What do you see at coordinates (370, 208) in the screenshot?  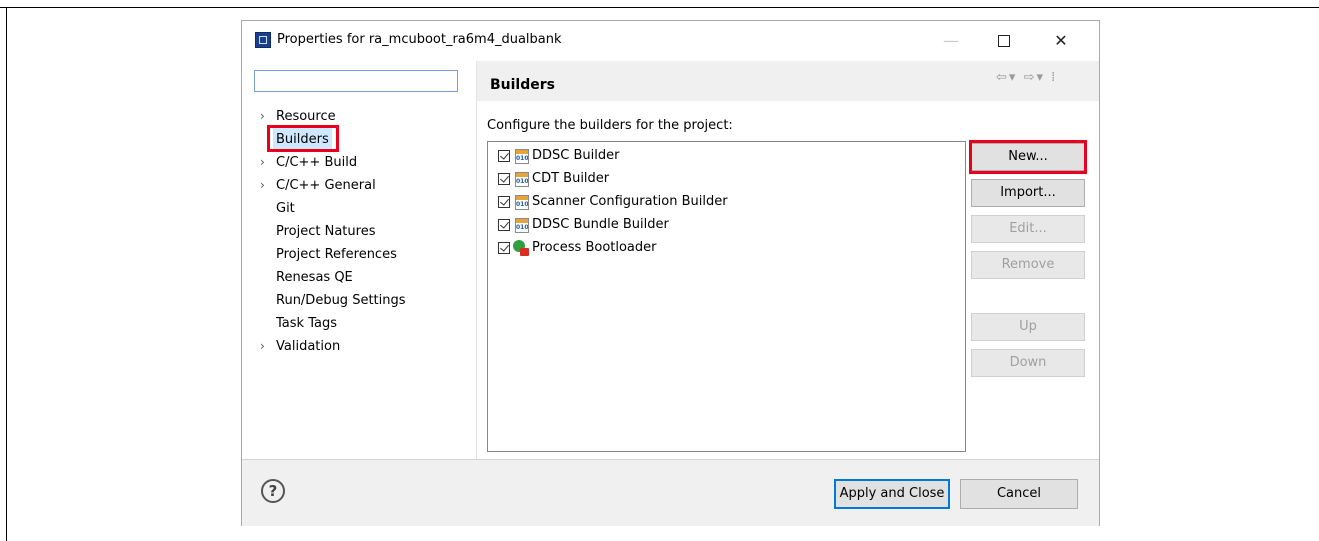 I see `tree-item-git: Git` at bounding box center [370, 208].